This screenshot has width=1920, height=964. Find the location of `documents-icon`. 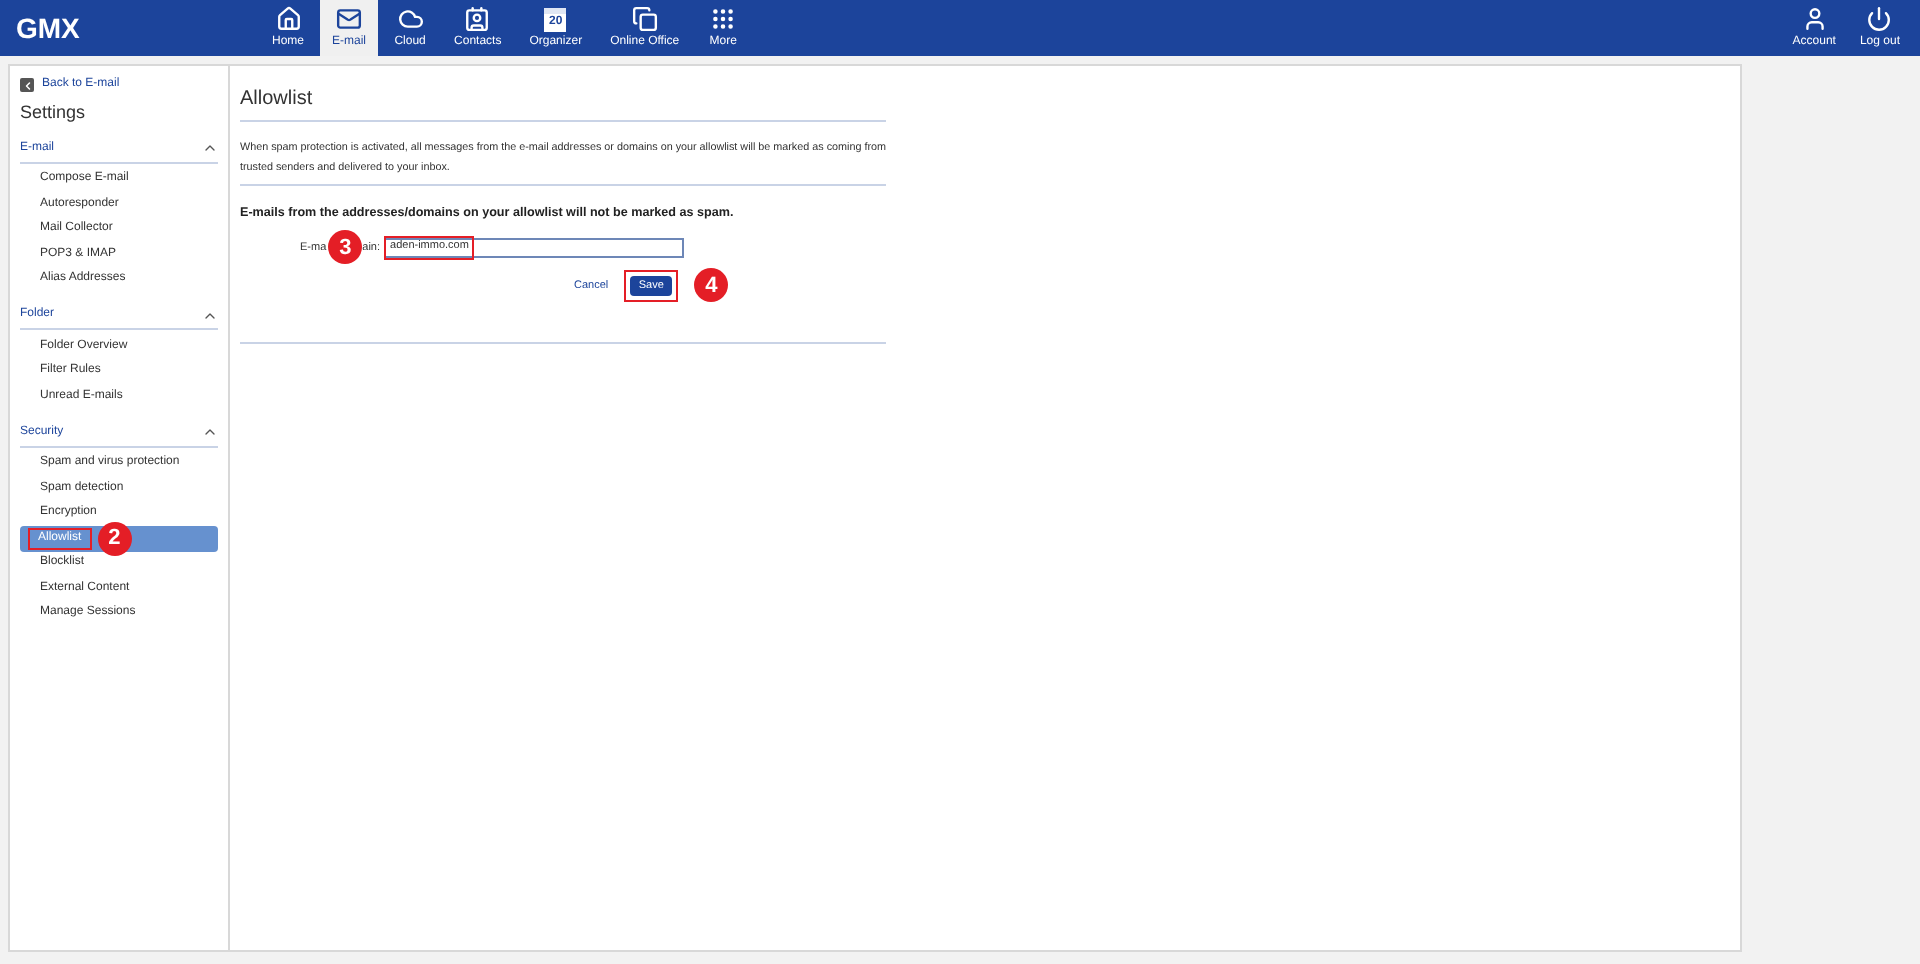

documents-icon is located at coordinates (644, 19).